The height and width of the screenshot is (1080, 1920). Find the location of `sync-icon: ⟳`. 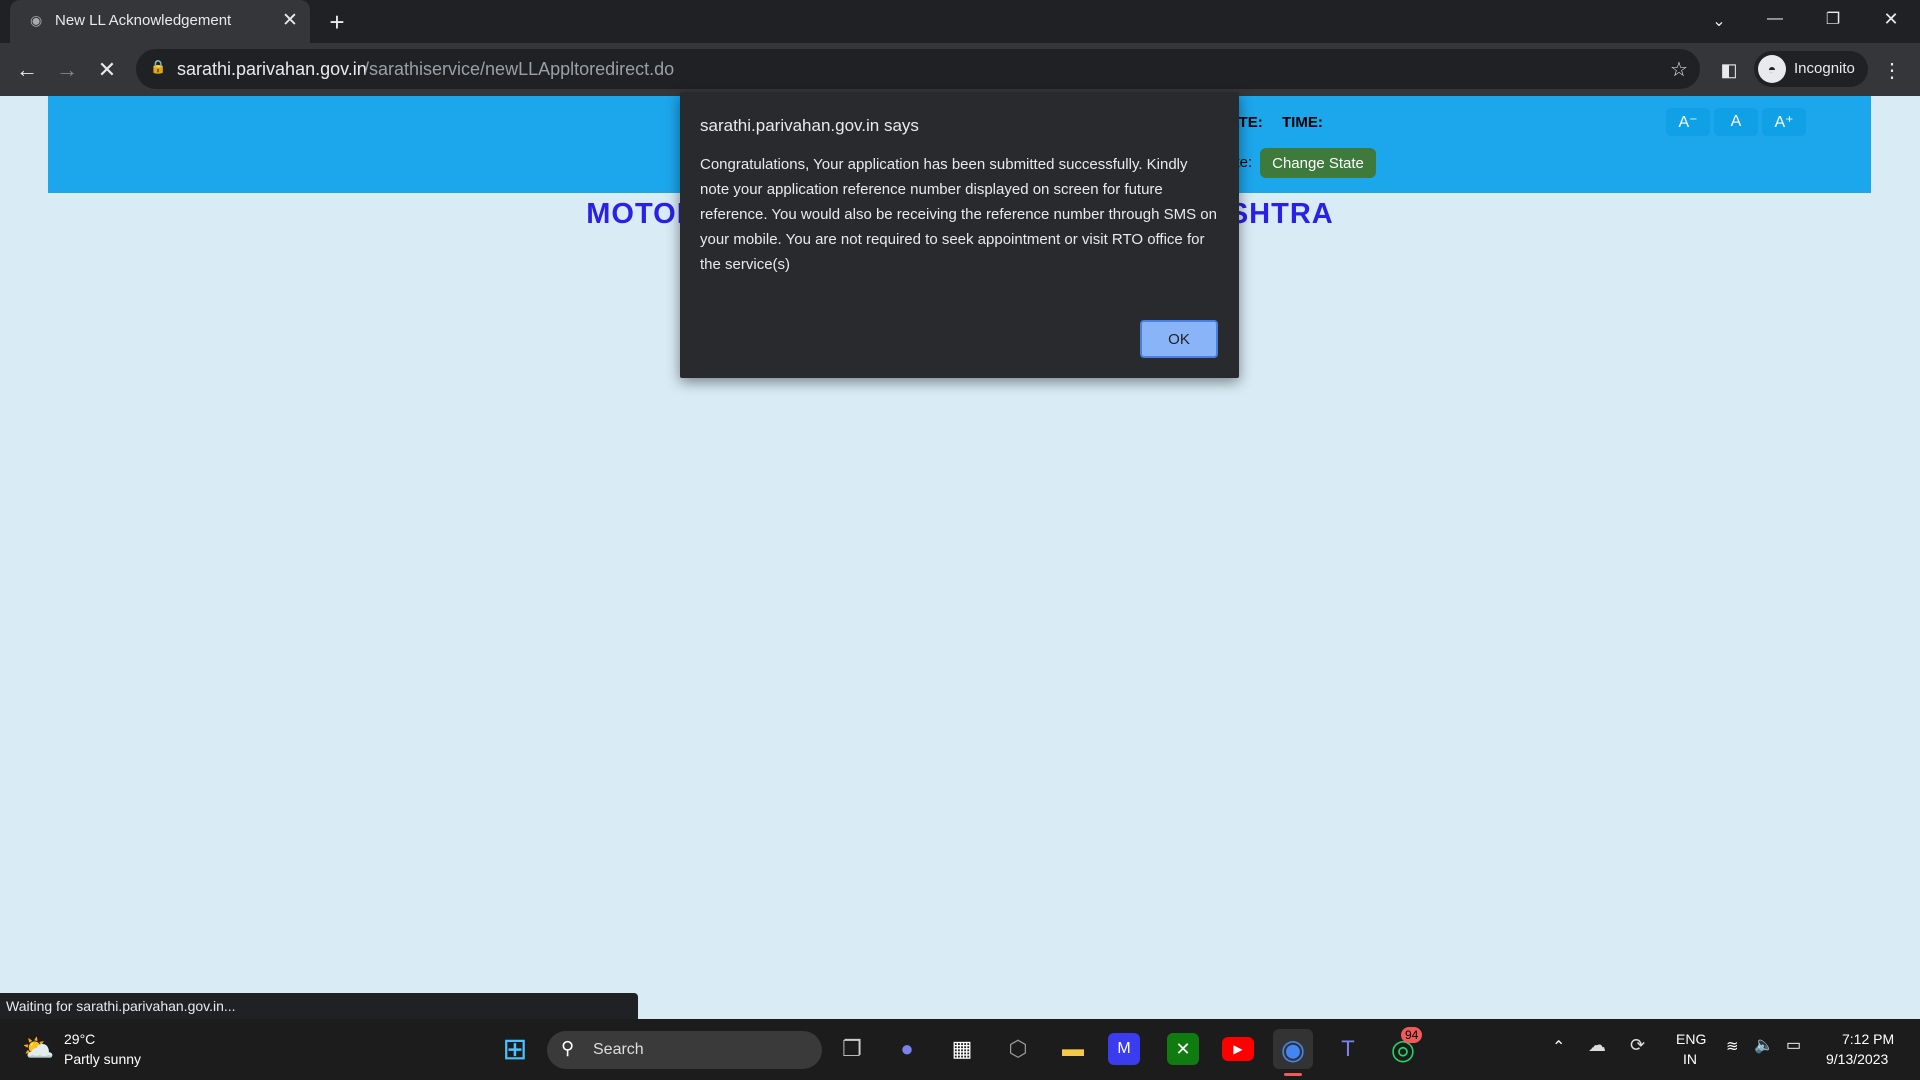

sync-icon: ⟳ is located at coordinates (1637, 1045).